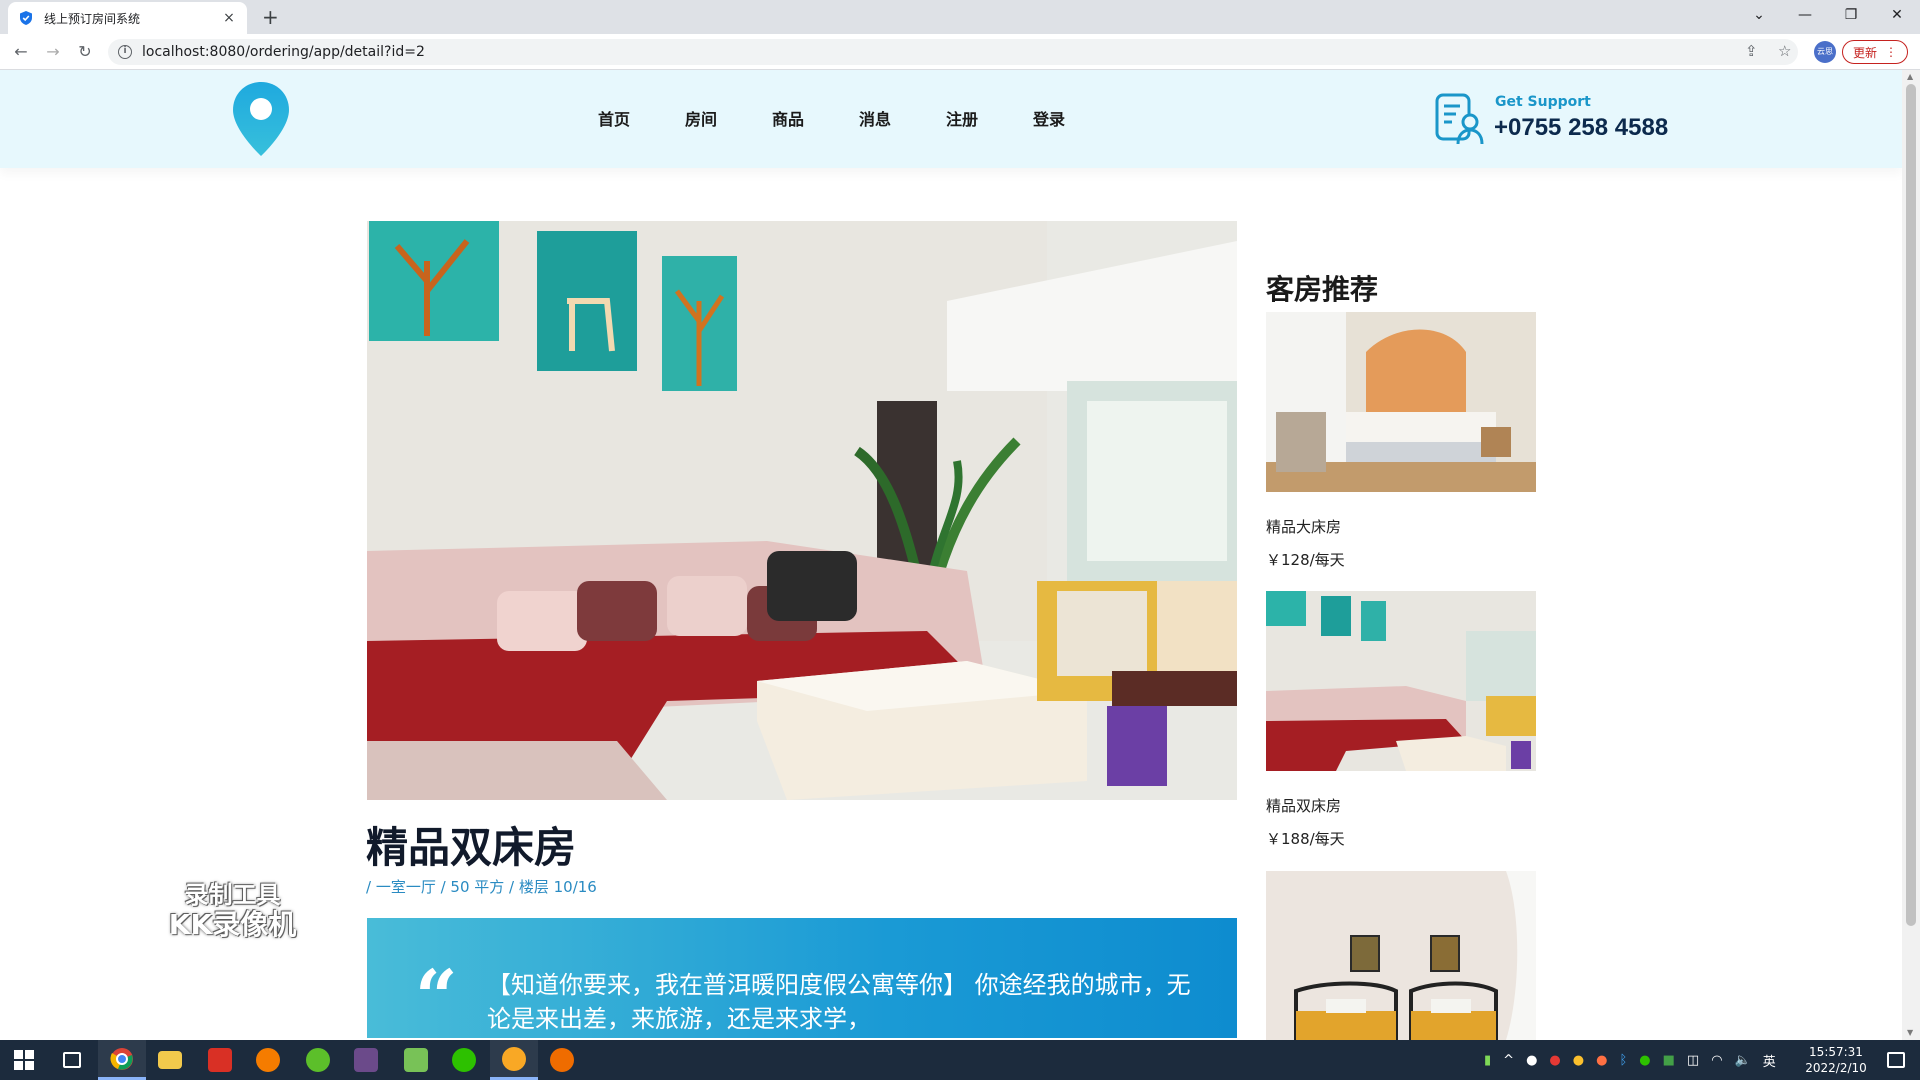  What do you see at coordinates (92, 18) in the screenshot?
I see `tab-title: 线上预订房间系统` at bounding box center [92, 18].